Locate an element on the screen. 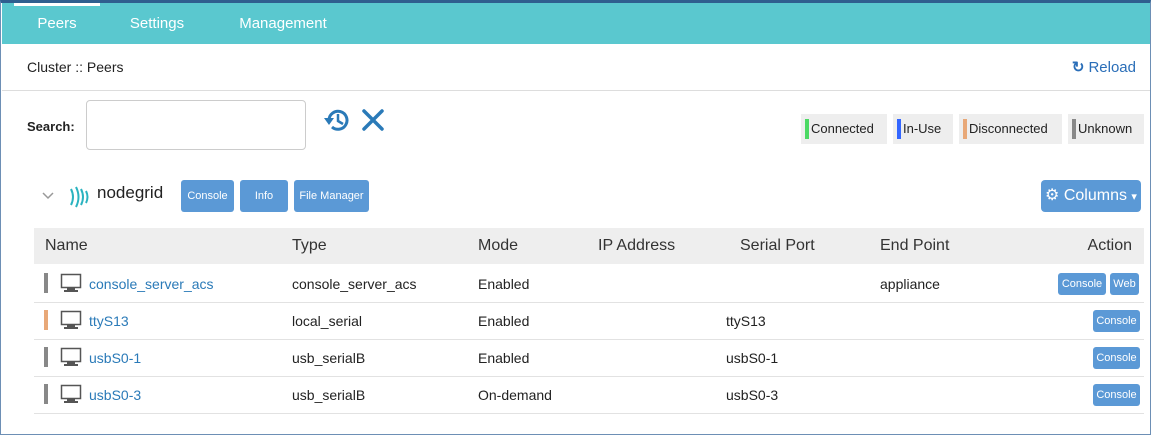 Image resolution: width=1153 pixels, height=437 pixels. search-label: Search: is located at coordinates (51, 126).